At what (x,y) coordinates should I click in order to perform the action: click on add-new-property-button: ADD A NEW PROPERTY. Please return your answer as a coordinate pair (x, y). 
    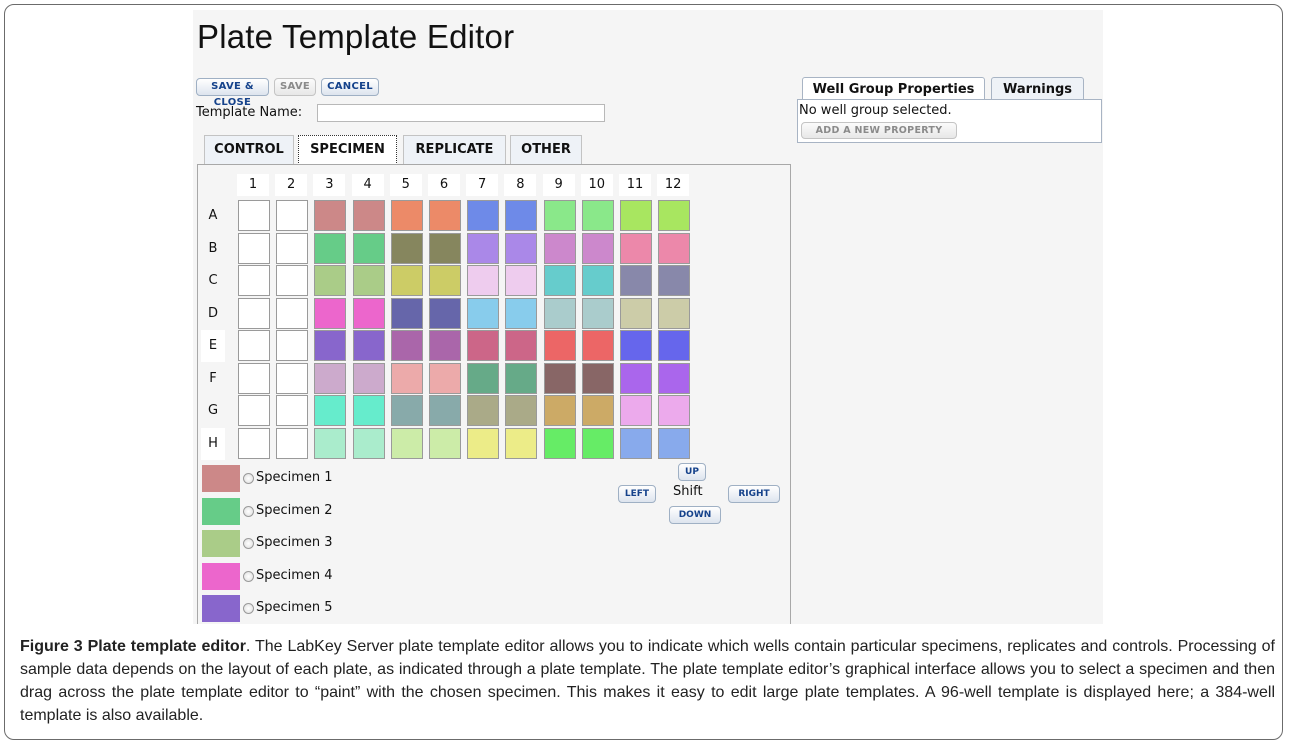
    Looking at the image, I should click on (879, 130).